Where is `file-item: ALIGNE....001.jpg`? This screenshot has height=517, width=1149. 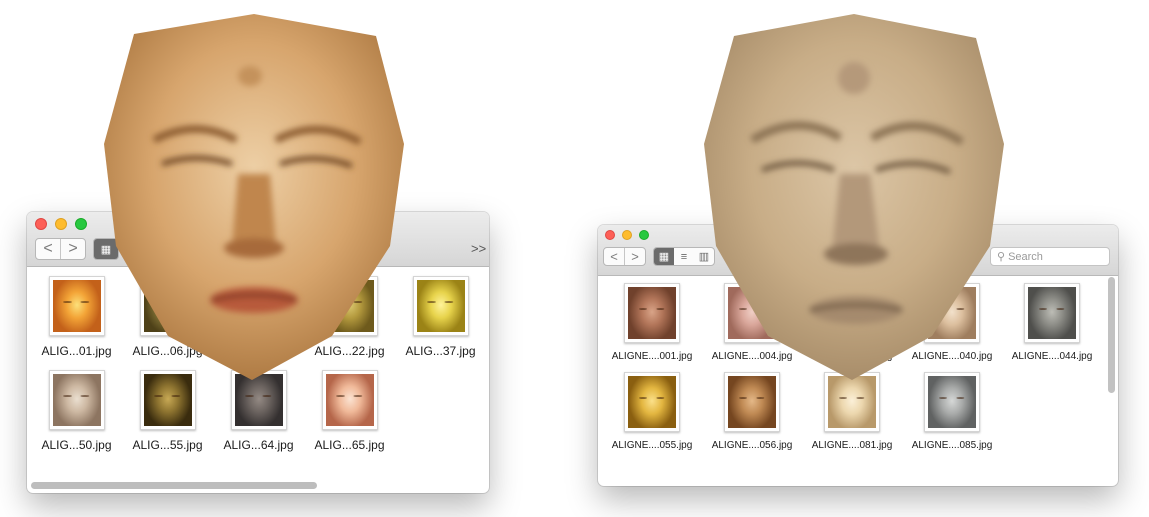 file-item: ALIGNE....001.jpg is located at coordinates (652, 322).